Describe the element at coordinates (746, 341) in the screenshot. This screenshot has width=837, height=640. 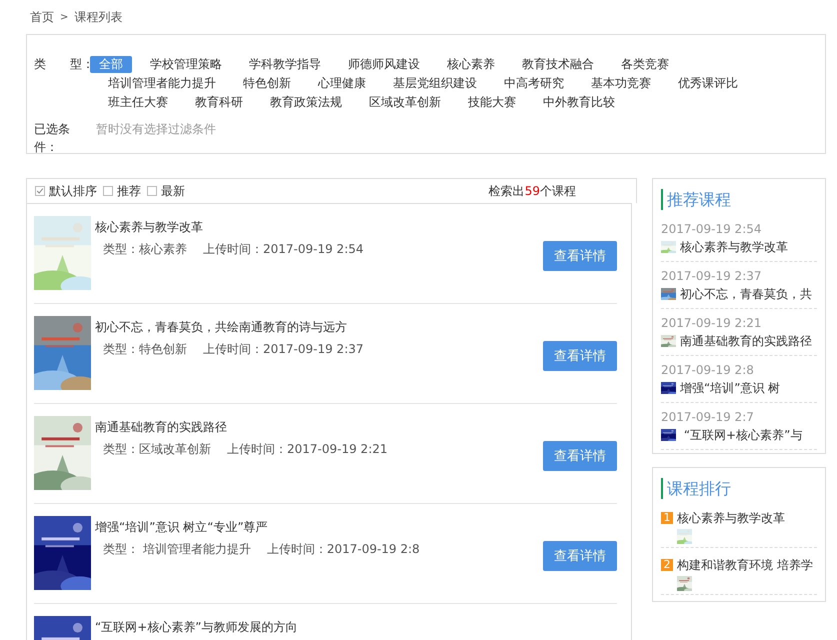
I see `course-link: 南通基础教育的实践路径` at that location.